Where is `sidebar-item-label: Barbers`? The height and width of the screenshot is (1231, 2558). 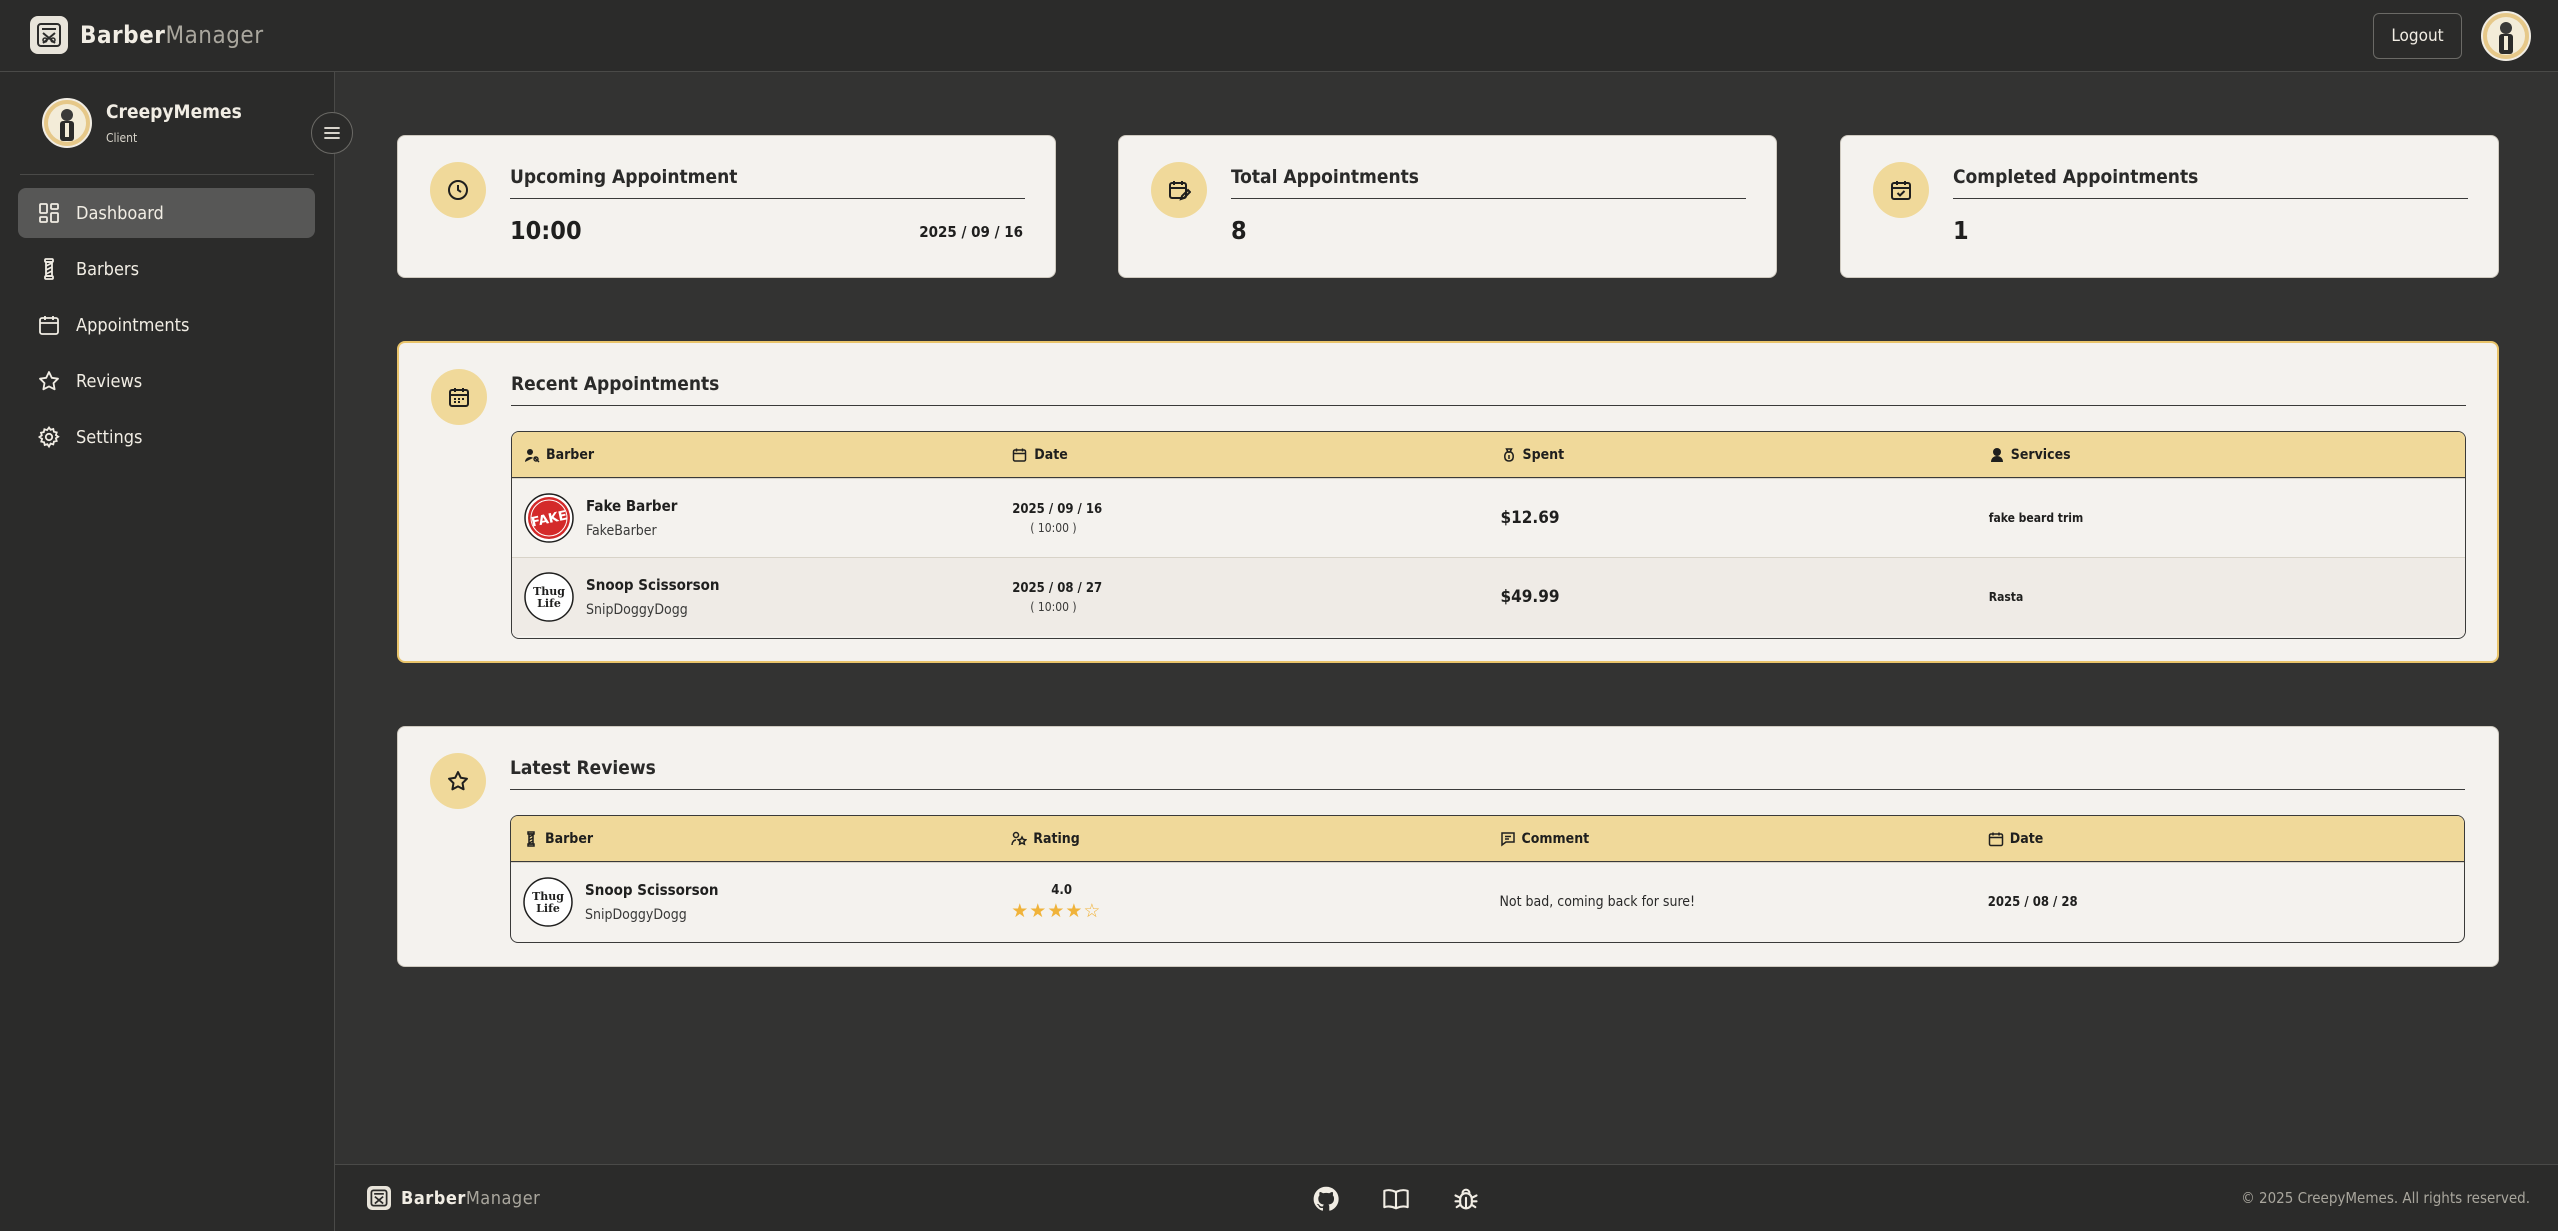 sidebar-item-label: Barbers is located at coordinates (108, 269).